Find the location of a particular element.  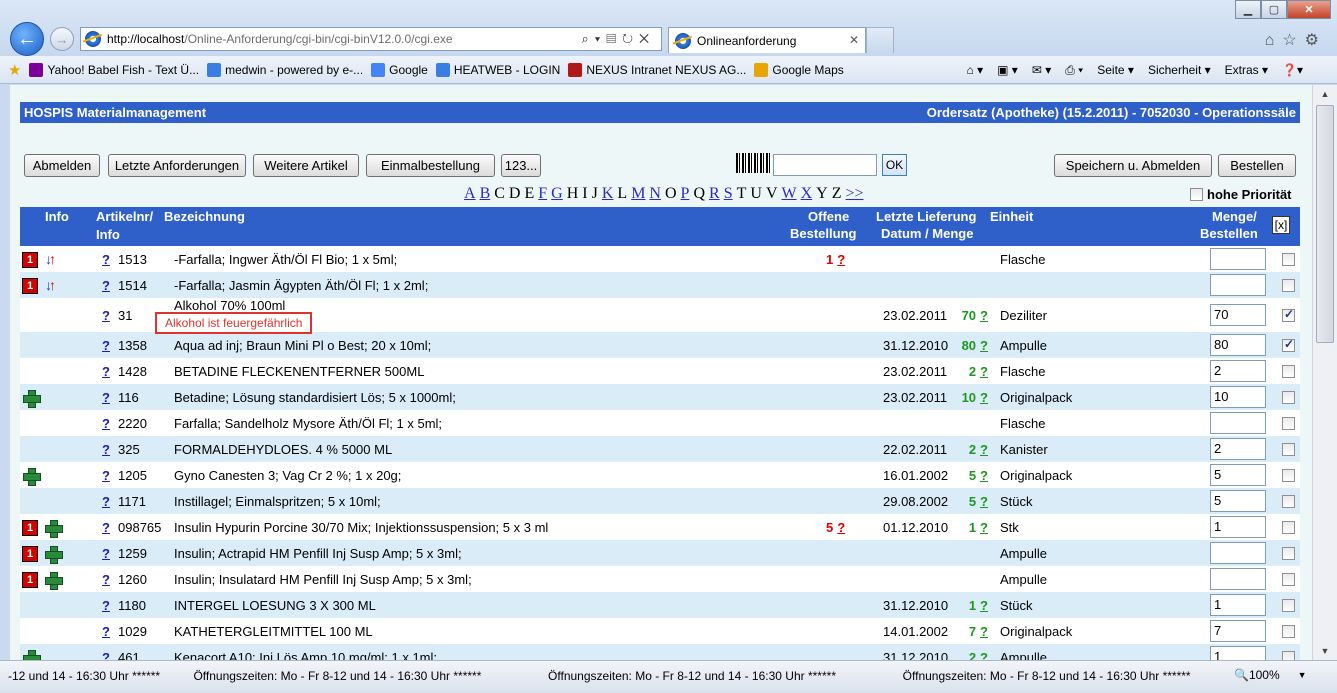

stop-icon: ✕ is located at coordinates (647, 38).